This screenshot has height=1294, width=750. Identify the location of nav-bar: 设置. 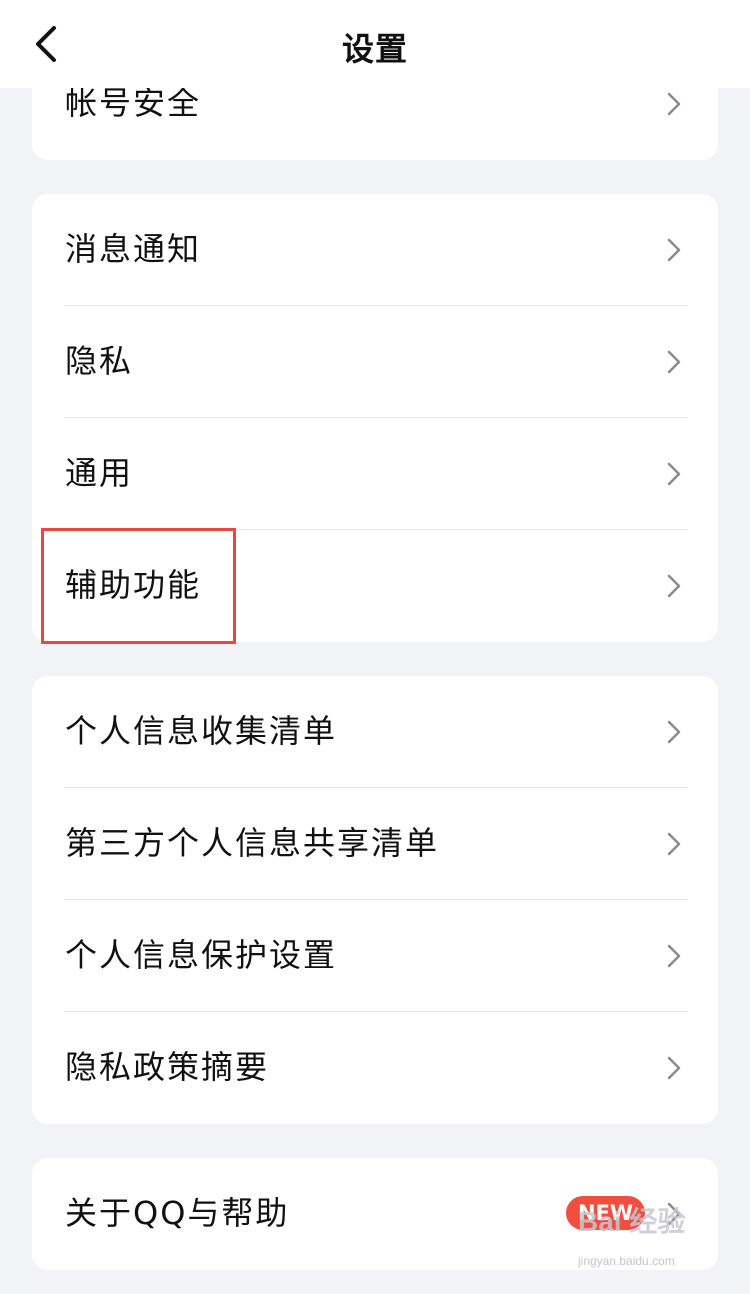
(375, 44).